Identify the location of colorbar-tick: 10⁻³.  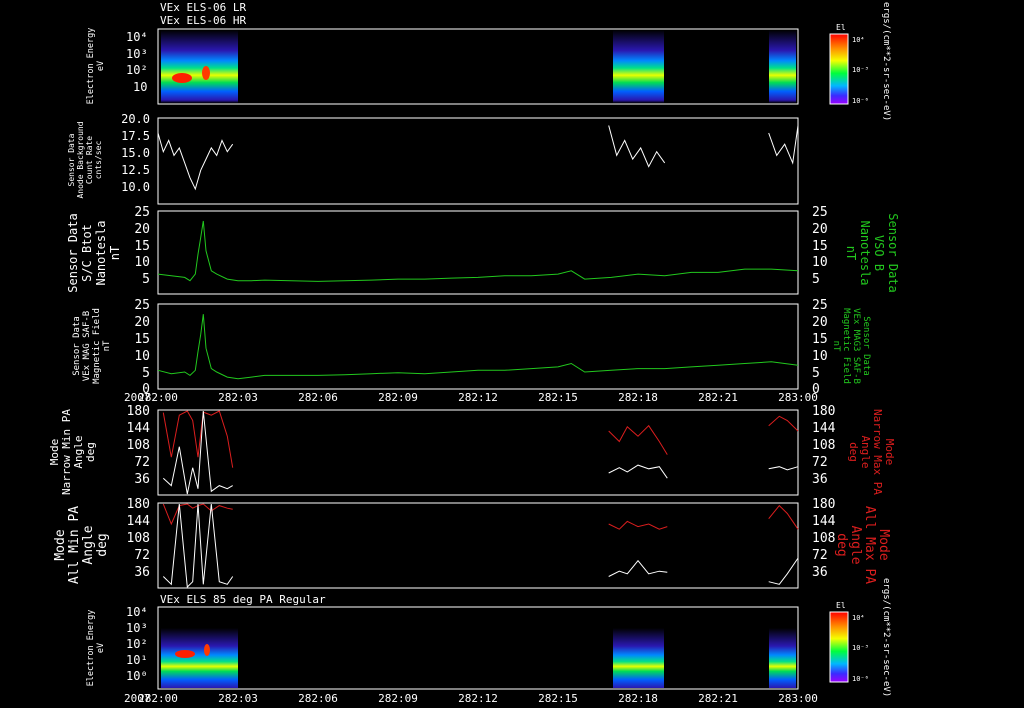
(860, 70).